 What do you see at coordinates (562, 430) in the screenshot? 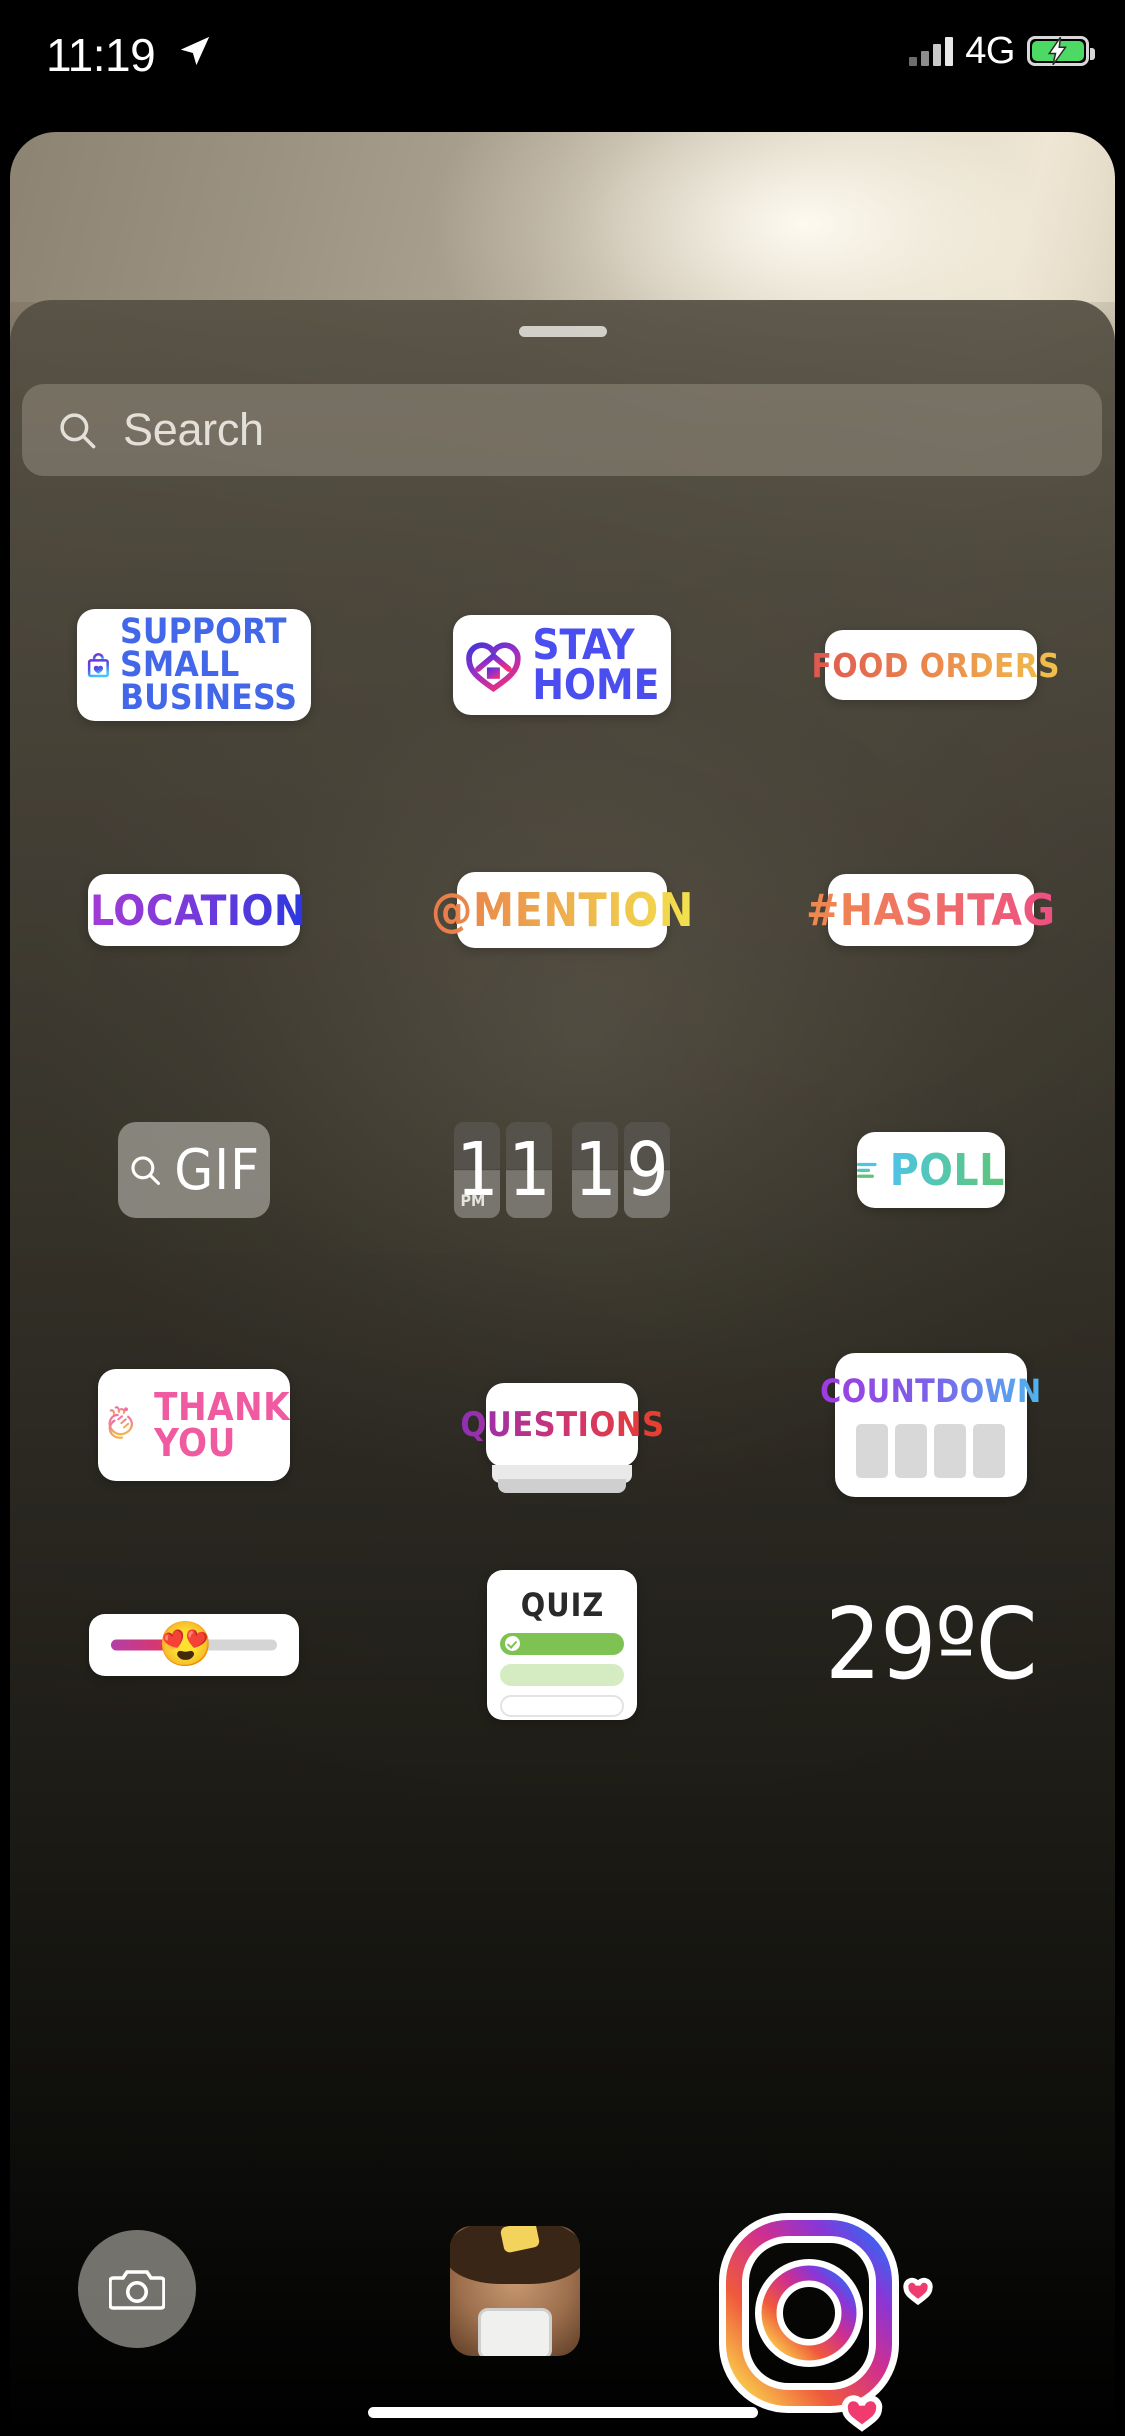
I see `search-input: Search` at bounding box center [562, 430].